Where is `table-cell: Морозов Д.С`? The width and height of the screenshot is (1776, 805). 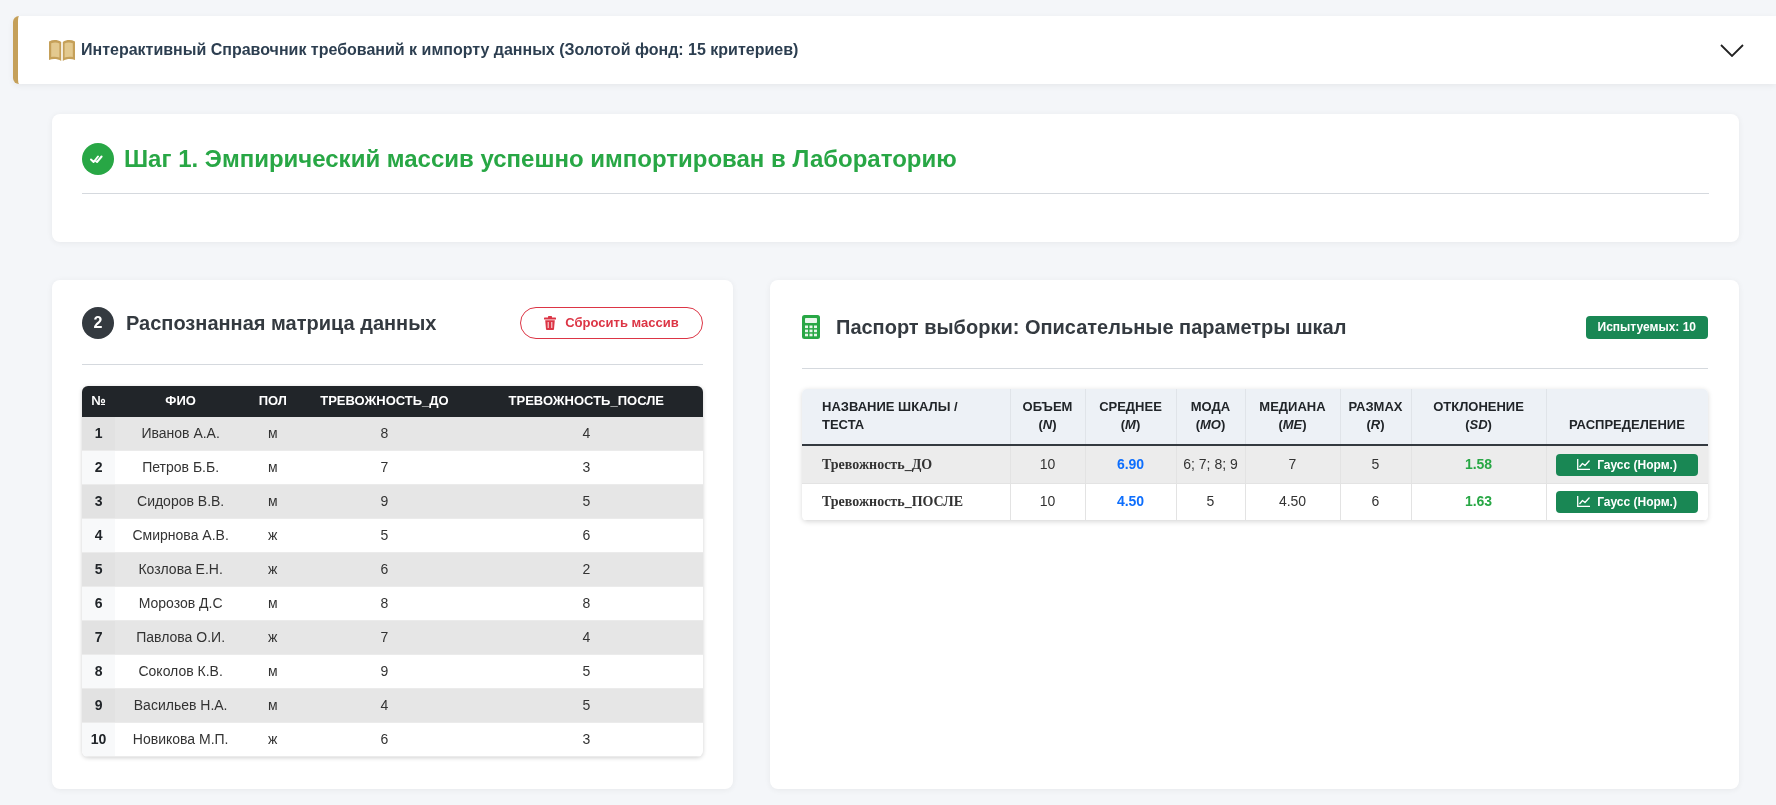 table-cell: Морозов Д.С is located at coordinates (181, 603).